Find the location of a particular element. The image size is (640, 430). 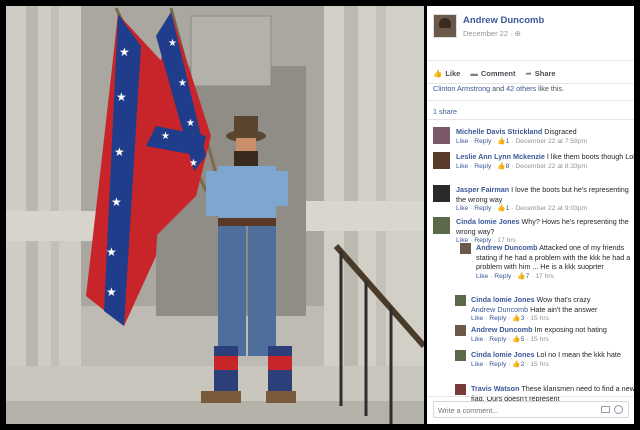

reply-text: Andrew Duncomb Im exposing not hating is located at coordinates (552, 330).